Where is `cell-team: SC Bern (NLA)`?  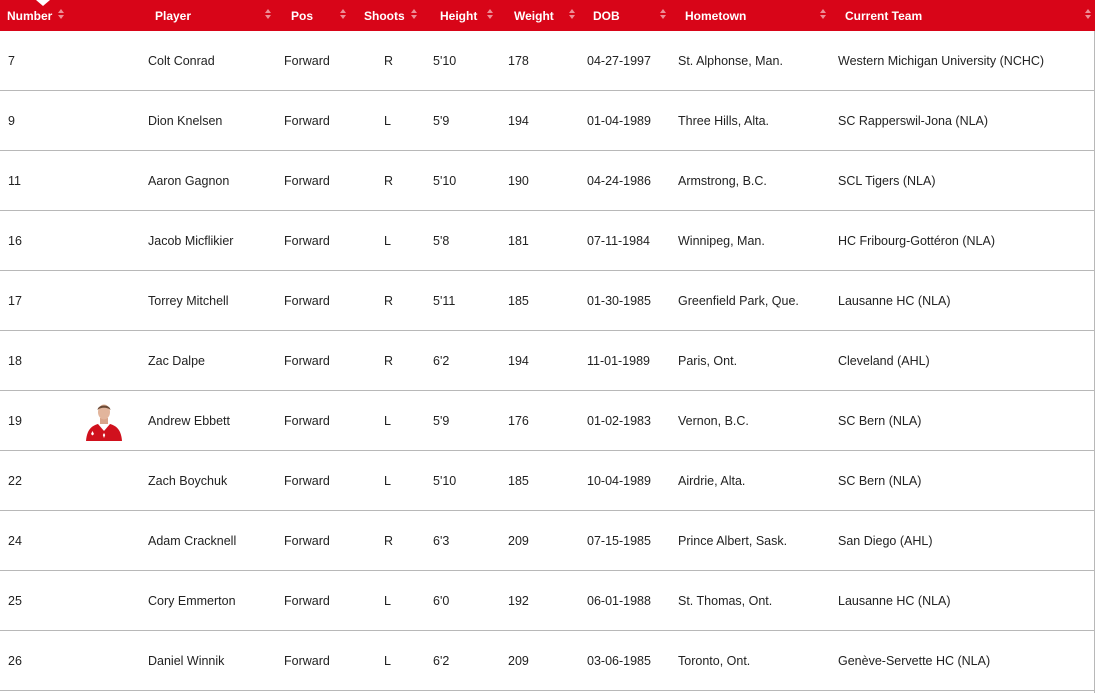 cell-team: SC Bern (NLA) is located at coordinates (880, 420).